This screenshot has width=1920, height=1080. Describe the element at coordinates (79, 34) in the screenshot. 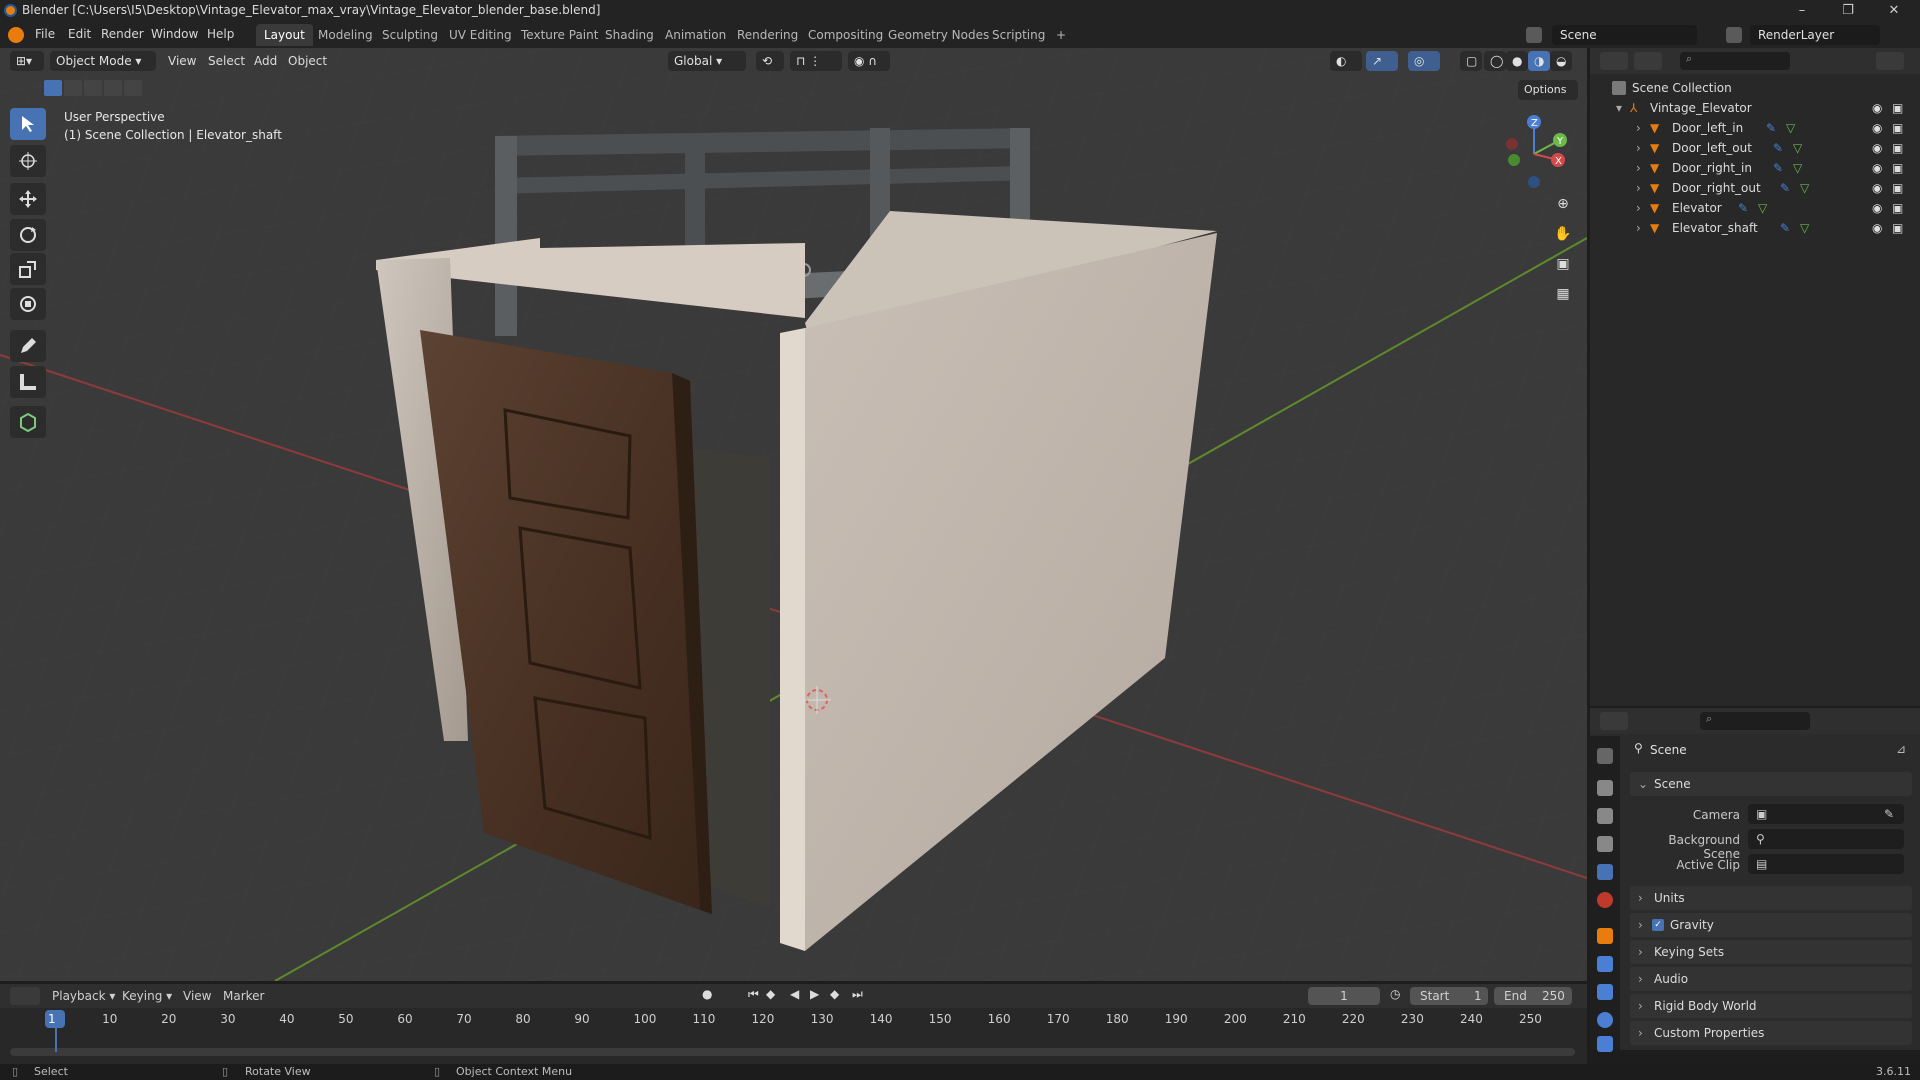

I see `menu-edit: Edit` at that location.